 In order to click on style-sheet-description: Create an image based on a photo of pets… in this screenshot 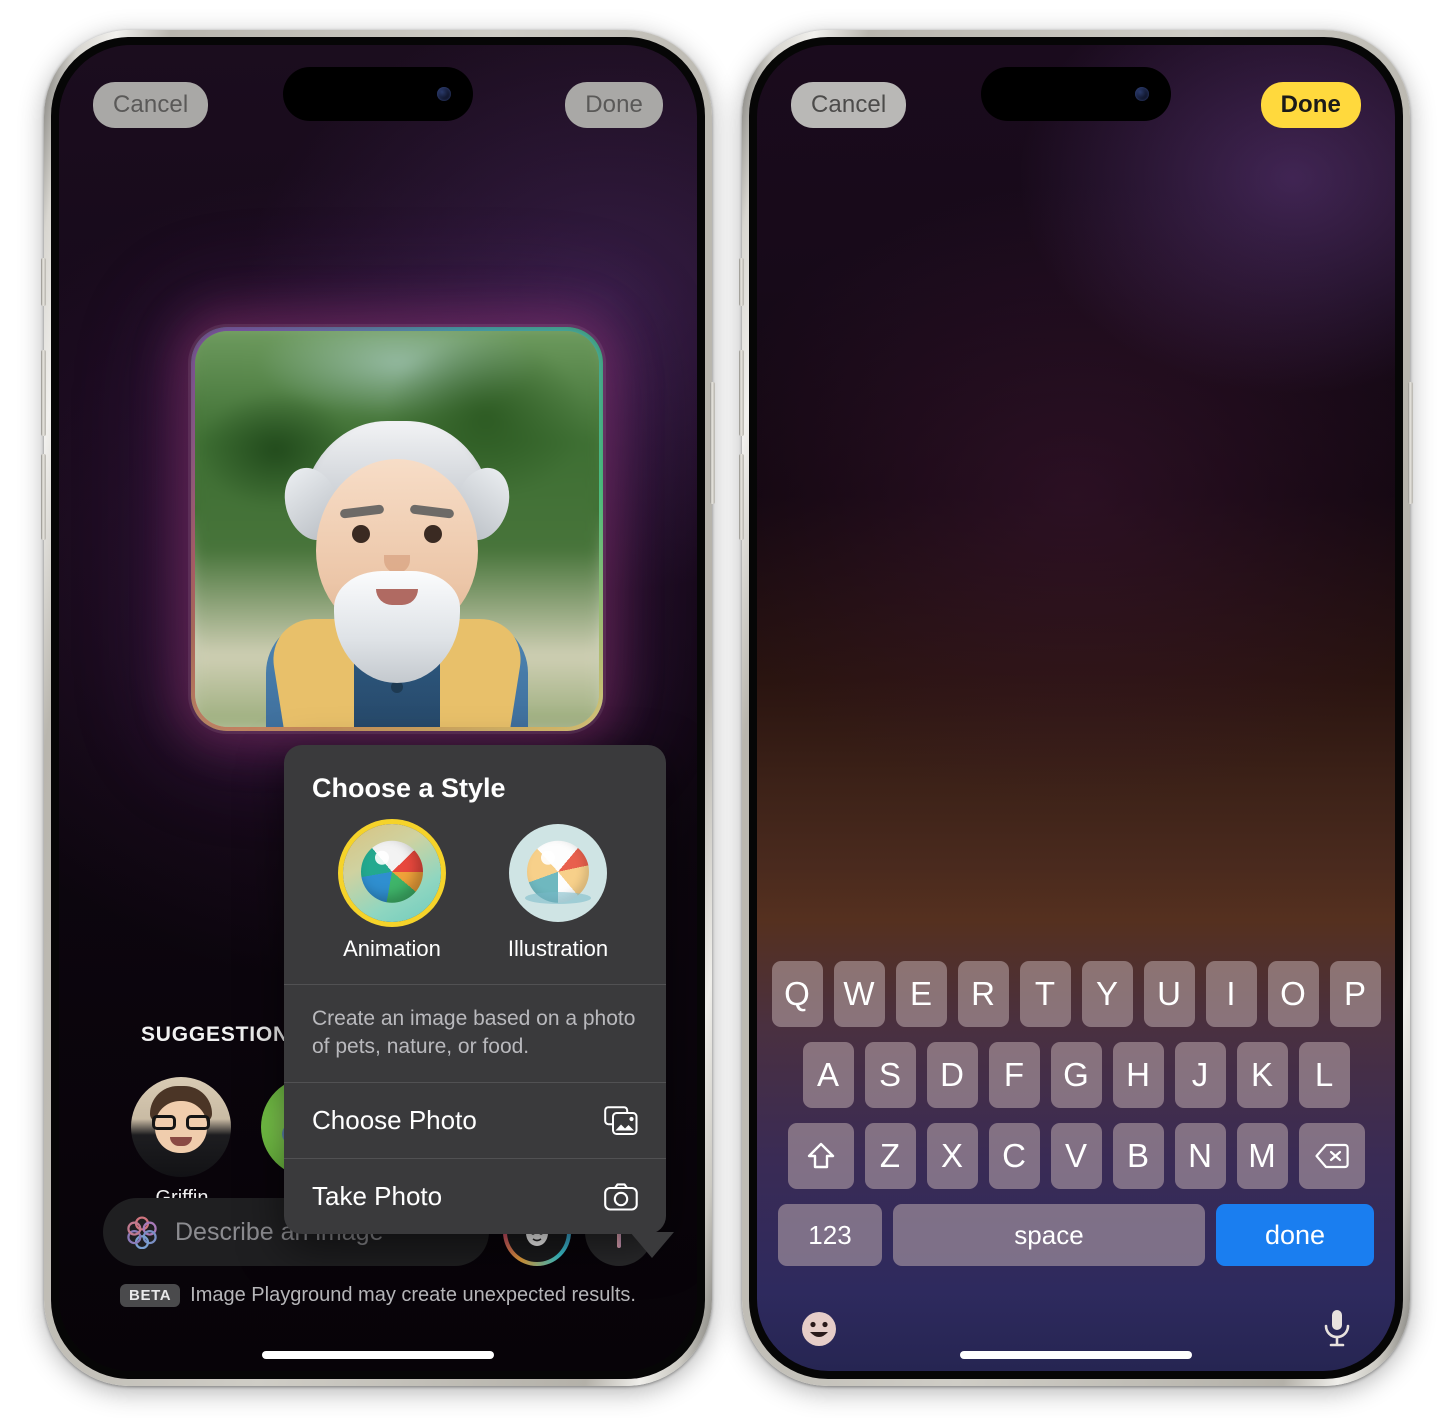, I will do `click(474, 1032)`.